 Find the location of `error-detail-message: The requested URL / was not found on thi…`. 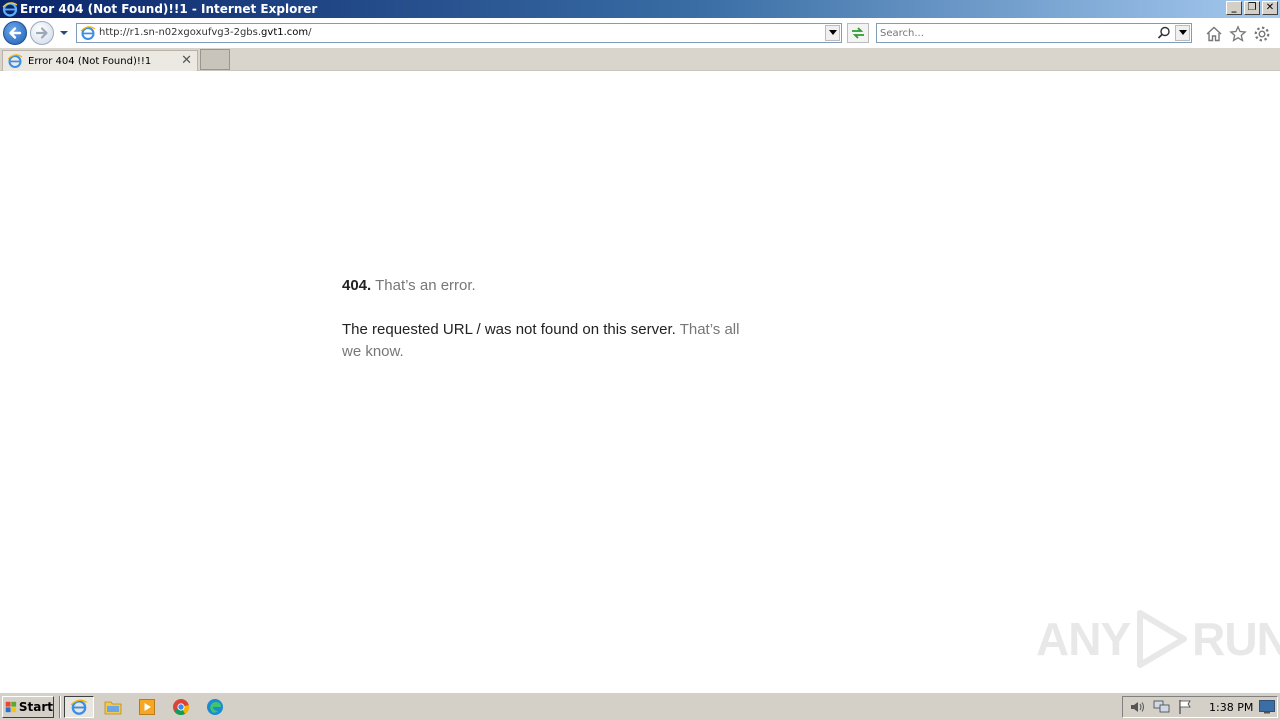

error-detail-message: The requested URL / was not found on thi… is located at coordinates (509, 329).